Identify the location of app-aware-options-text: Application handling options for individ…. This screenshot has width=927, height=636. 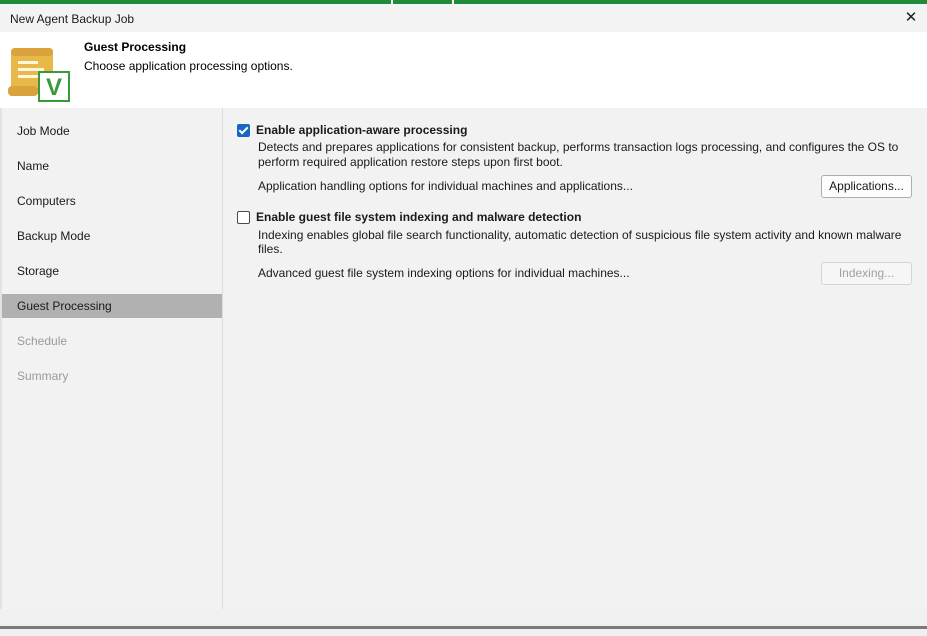
(445, 186).